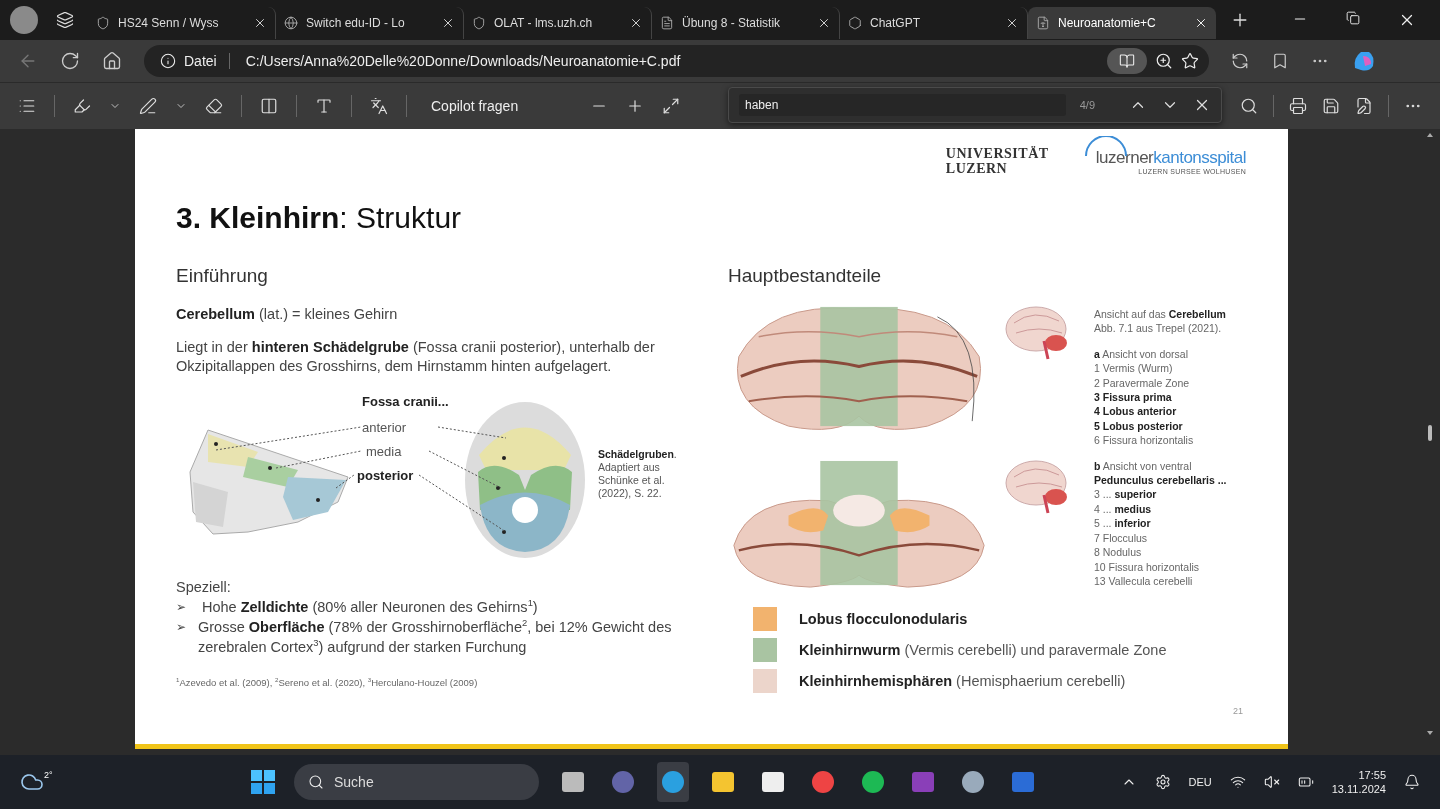 This screenshot has height=809, width=1440. I want to click on caption-line: 10 Fissura horizontalis, so click(1147, 566).